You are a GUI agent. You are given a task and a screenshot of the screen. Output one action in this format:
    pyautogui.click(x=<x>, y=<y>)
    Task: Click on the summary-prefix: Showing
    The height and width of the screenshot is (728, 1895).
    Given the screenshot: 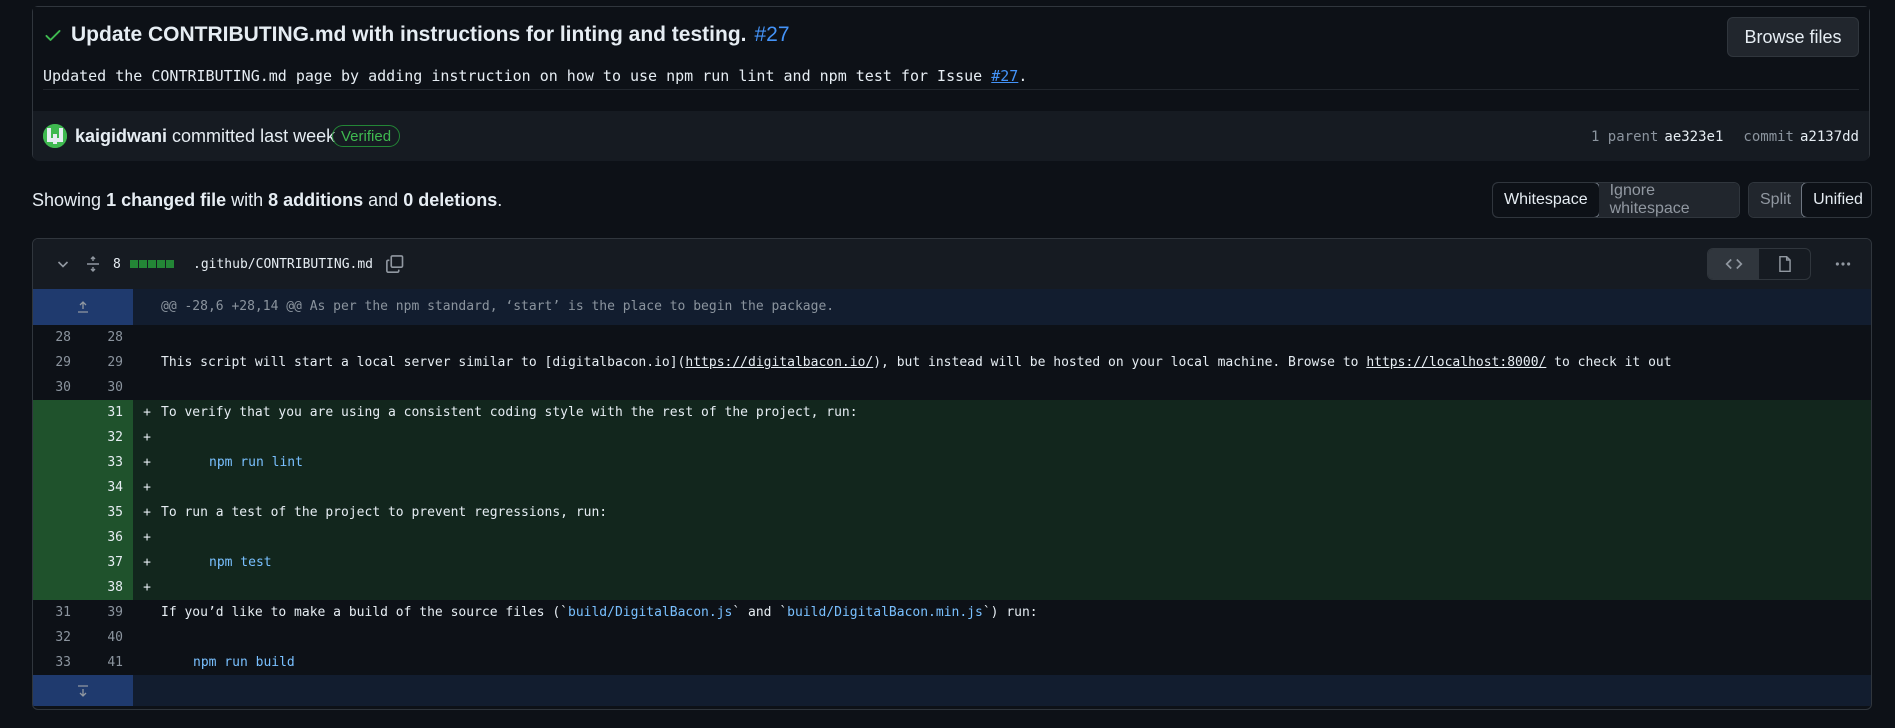 What is the action you would take?
    pyautogui.click(x=69, y=200)
    